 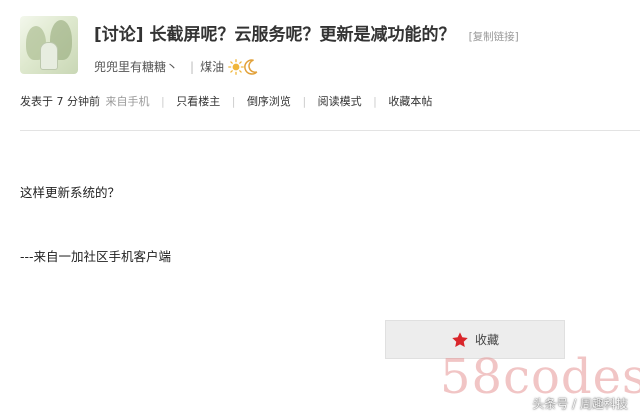 I want to click on star-icon, so click(x=460, y=339).